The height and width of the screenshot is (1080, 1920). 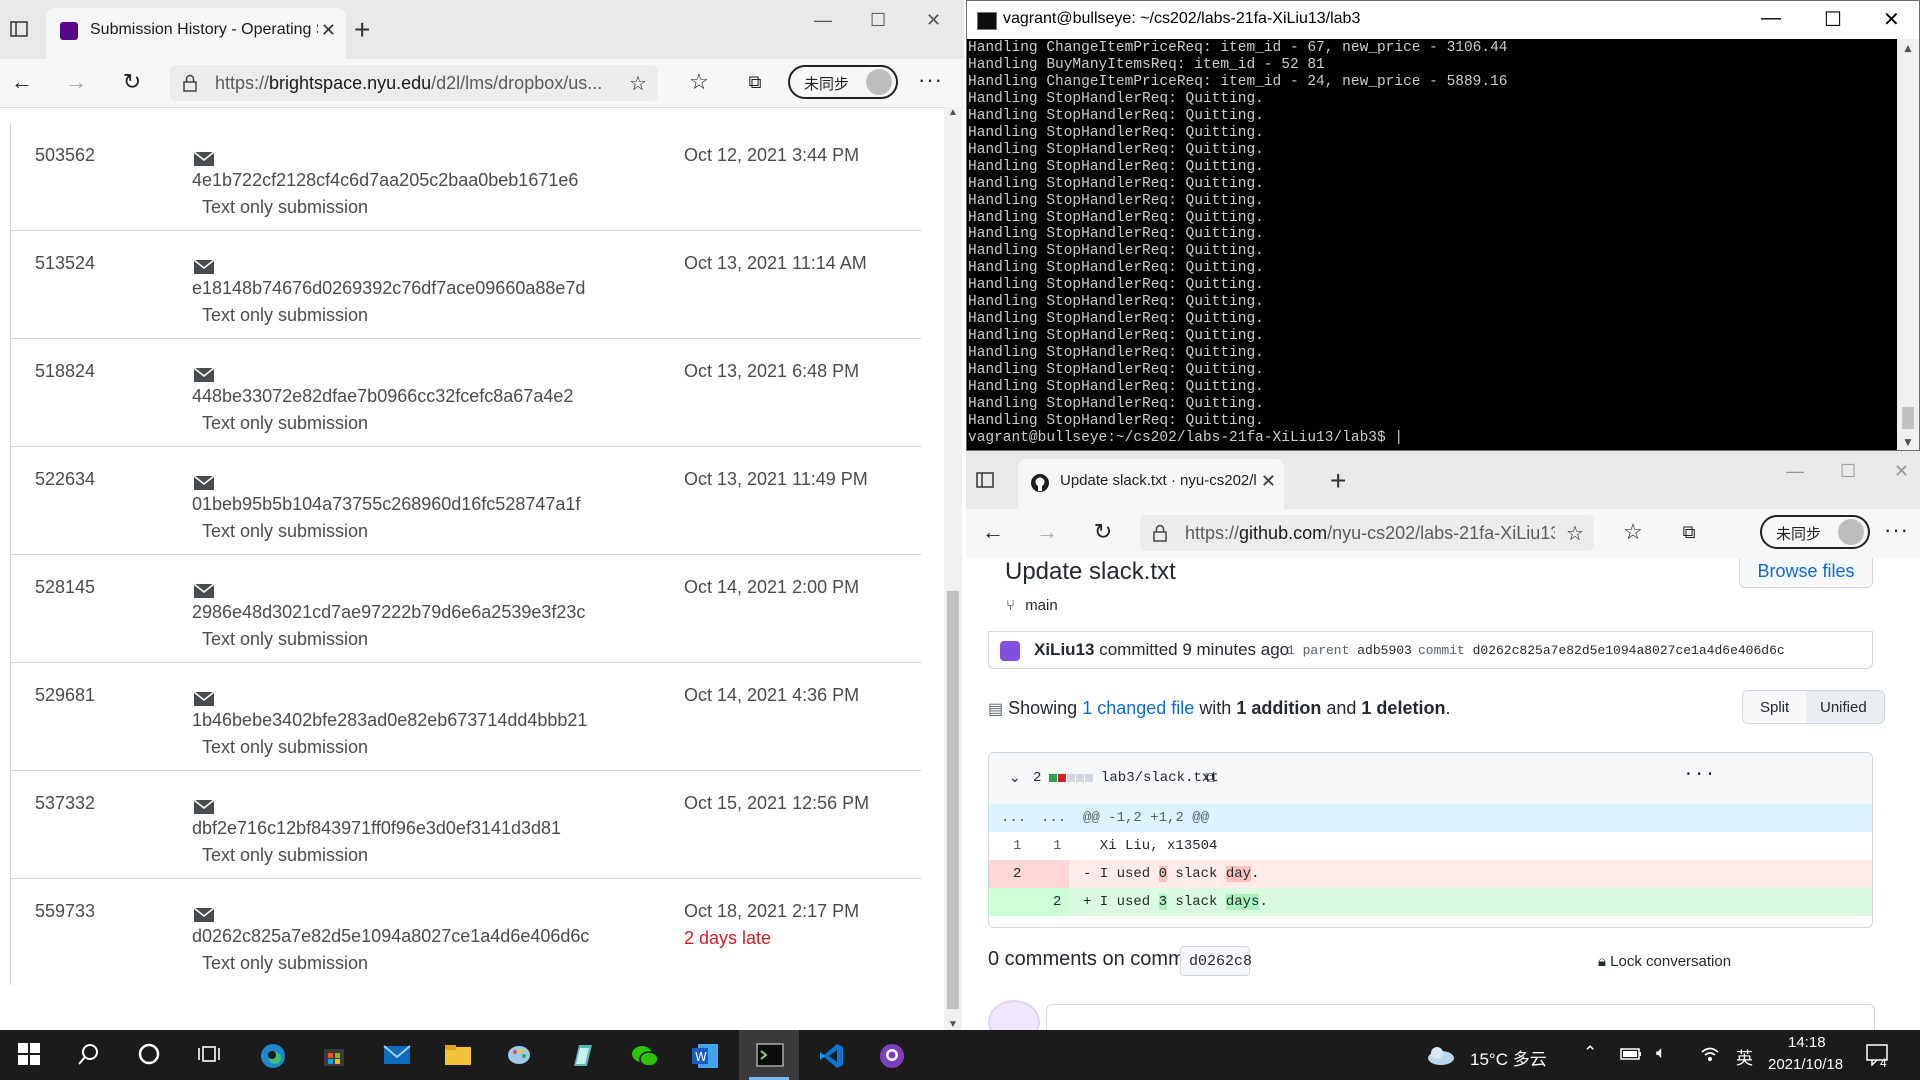 What do you see at coordinates (1843, 707) in the screenshot?
I see `unified-button: Unified` at bounding box center [1843, 707].